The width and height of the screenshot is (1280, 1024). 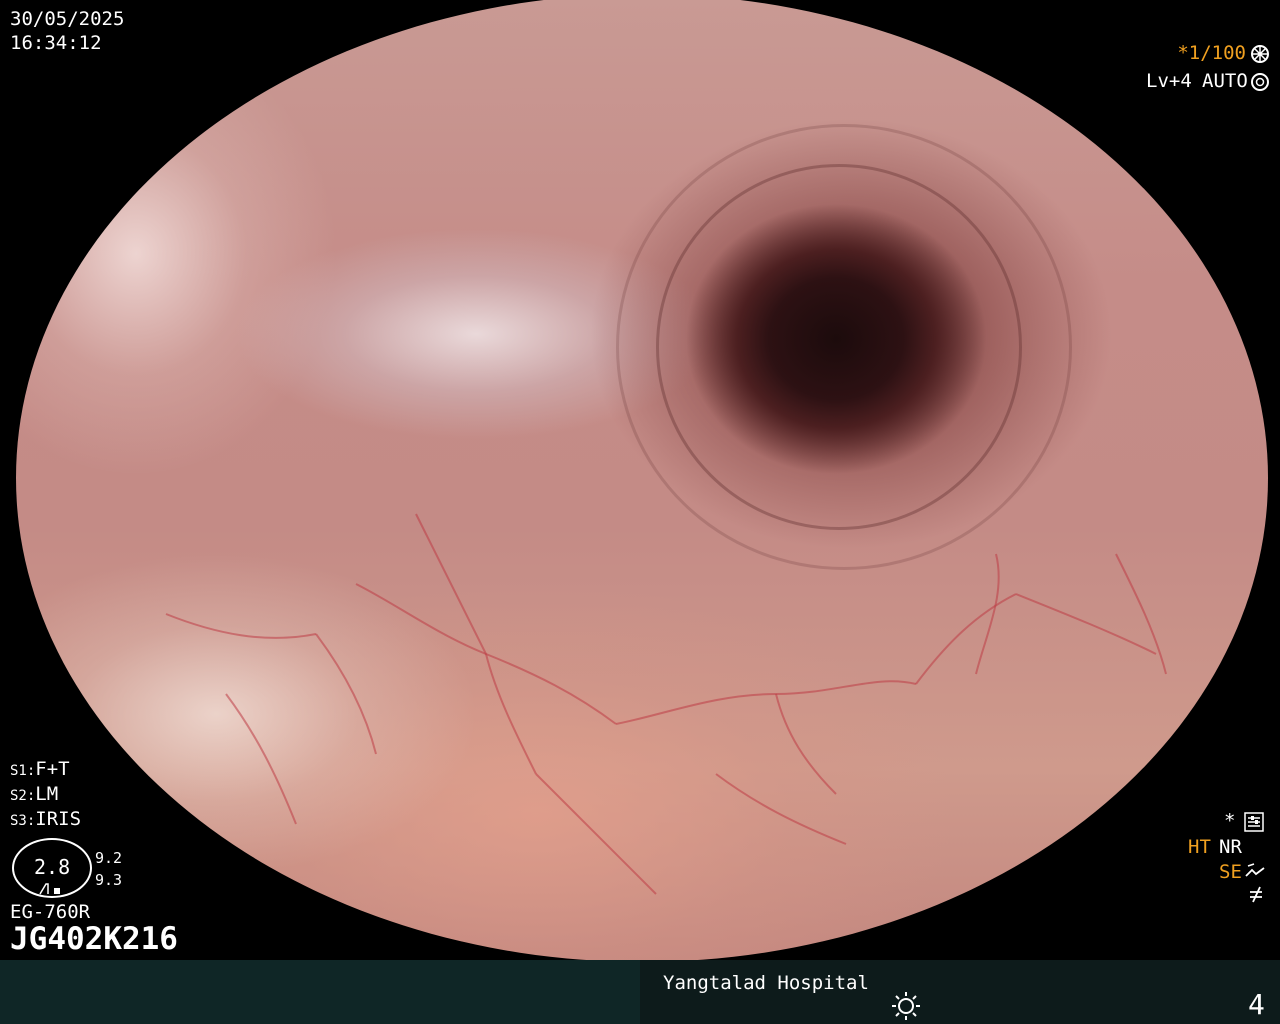 I want to click on setting-s3: S3:IRIS, so click(x=45, y=819).